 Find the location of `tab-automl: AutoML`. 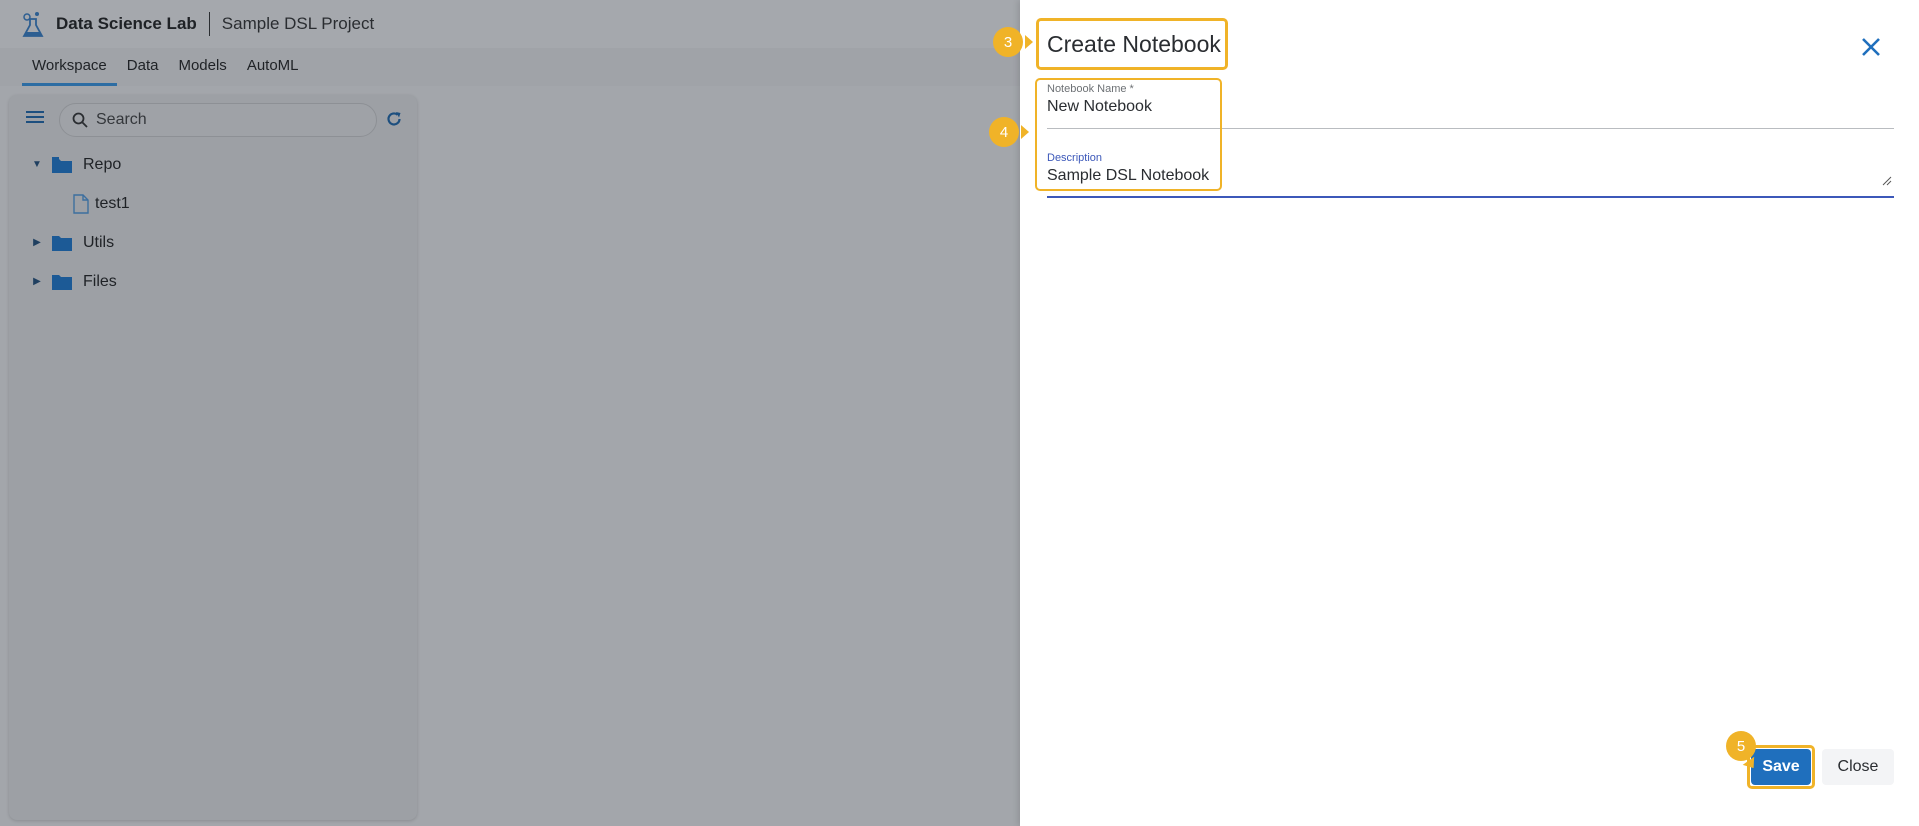

tab-automl: AutoML is located at coordinates (273, 67).